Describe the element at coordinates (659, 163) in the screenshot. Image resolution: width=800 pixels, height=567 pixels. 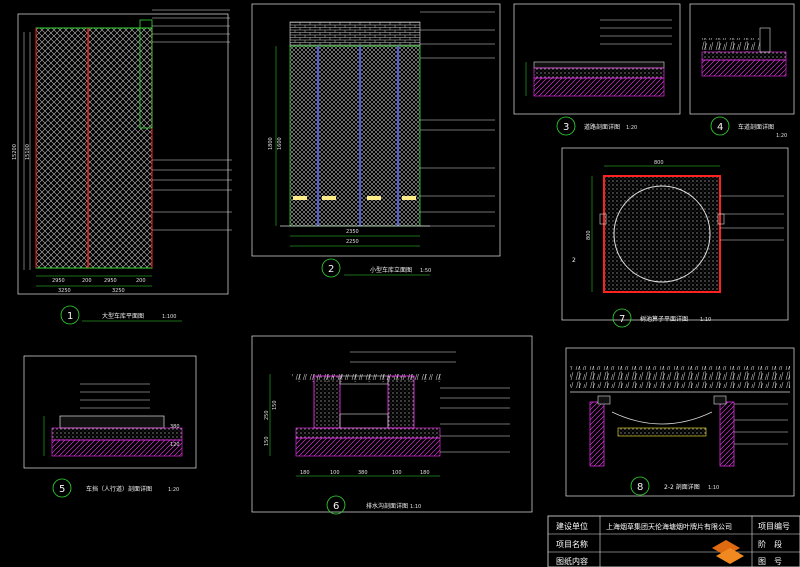
I see `view-7-width: 800` at that location.